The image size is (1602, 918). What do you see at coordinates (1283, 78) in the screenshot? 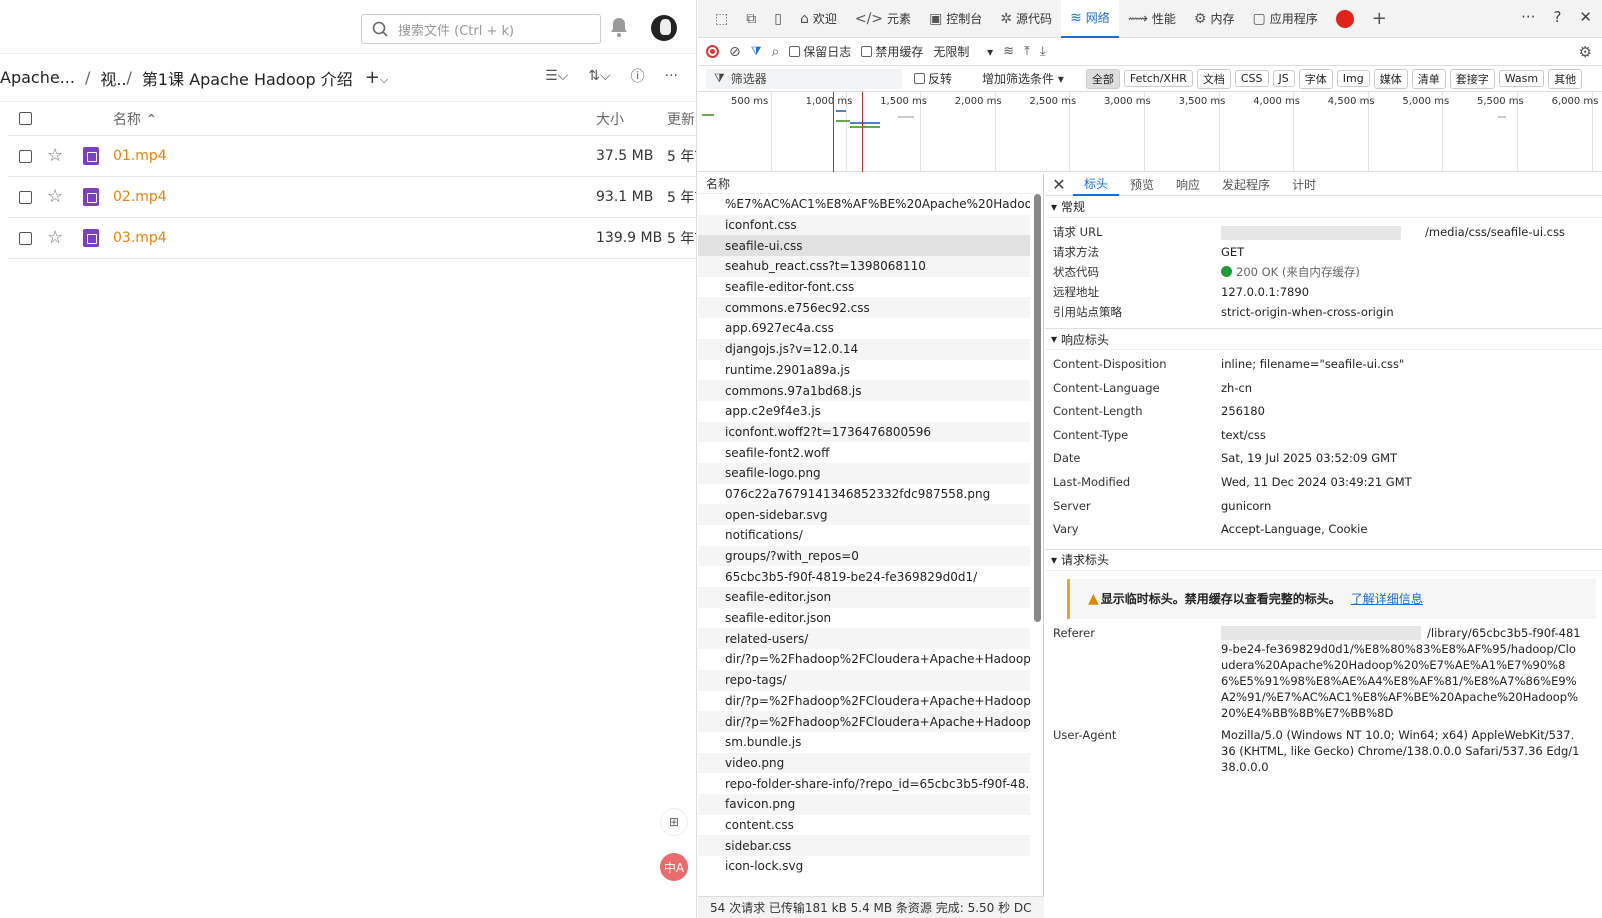
I see `type-filter-js: JS` at bounding box center [1283, 78].